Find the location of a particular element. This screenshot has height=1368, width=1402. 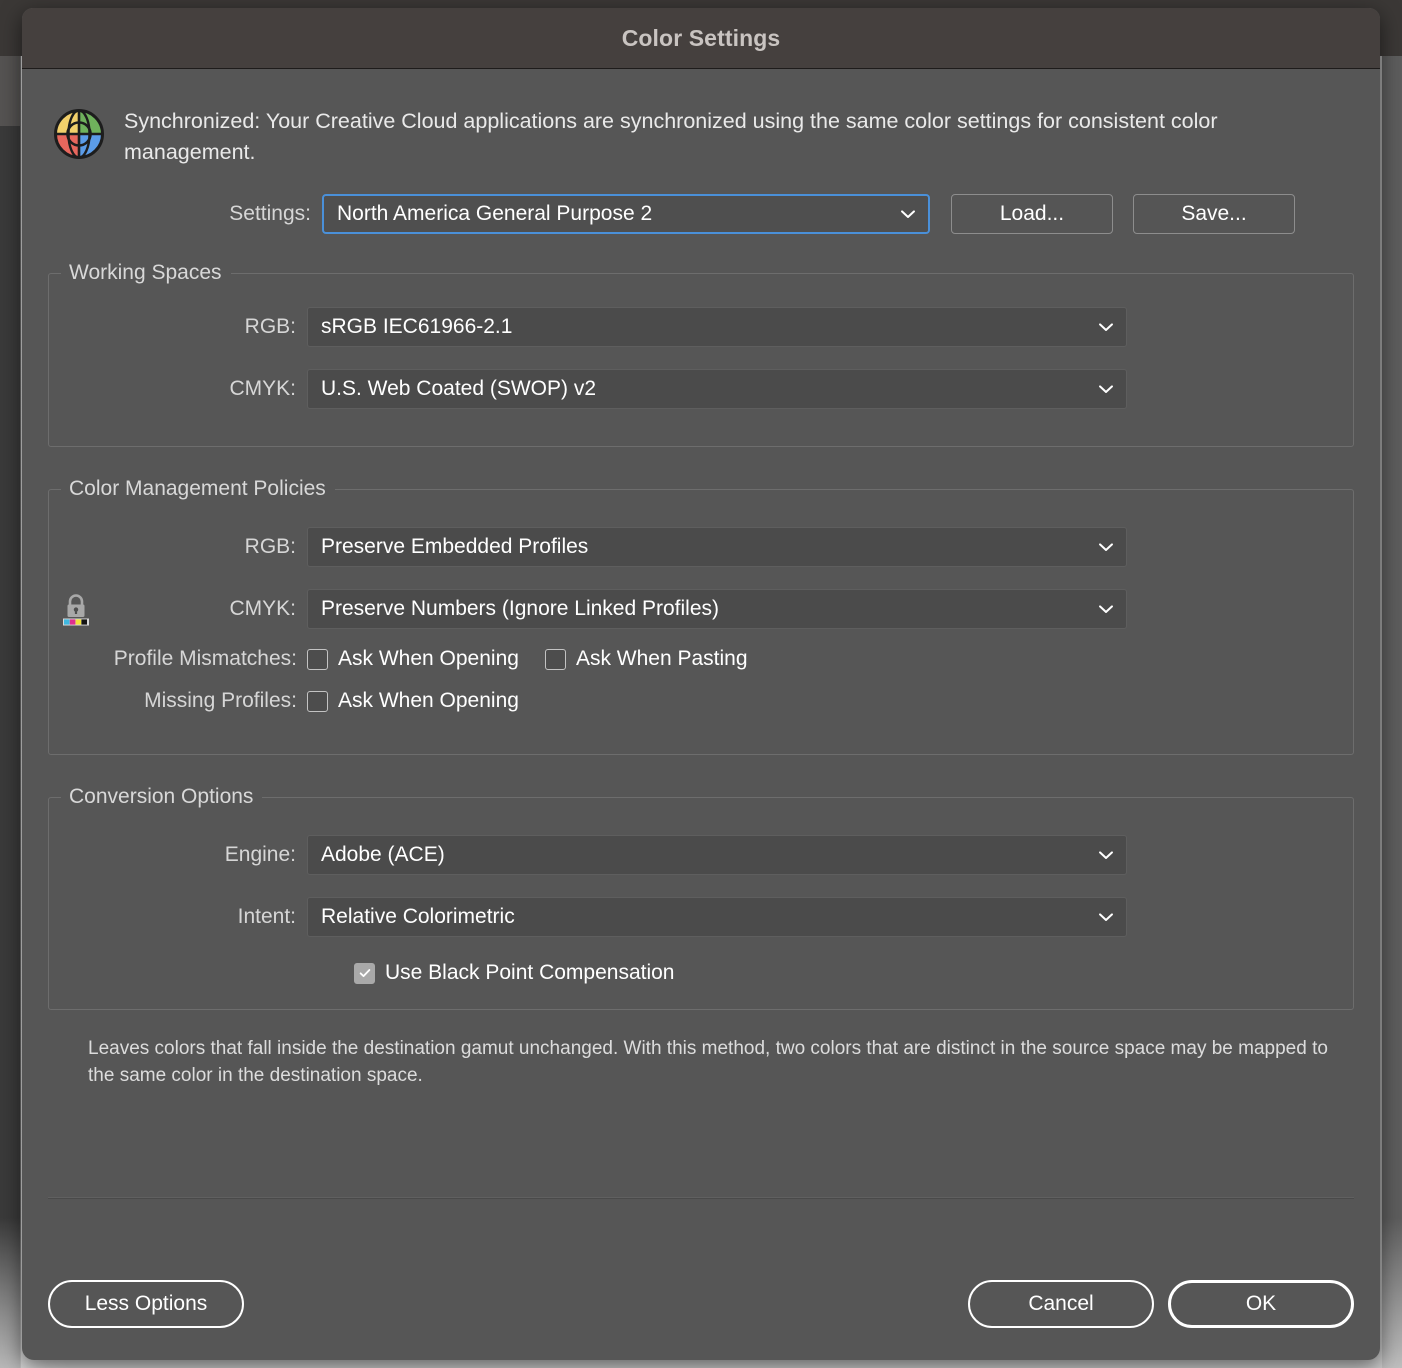

missing-ask-opening-label: Ask When Opening is located at coordinates (428, 701).